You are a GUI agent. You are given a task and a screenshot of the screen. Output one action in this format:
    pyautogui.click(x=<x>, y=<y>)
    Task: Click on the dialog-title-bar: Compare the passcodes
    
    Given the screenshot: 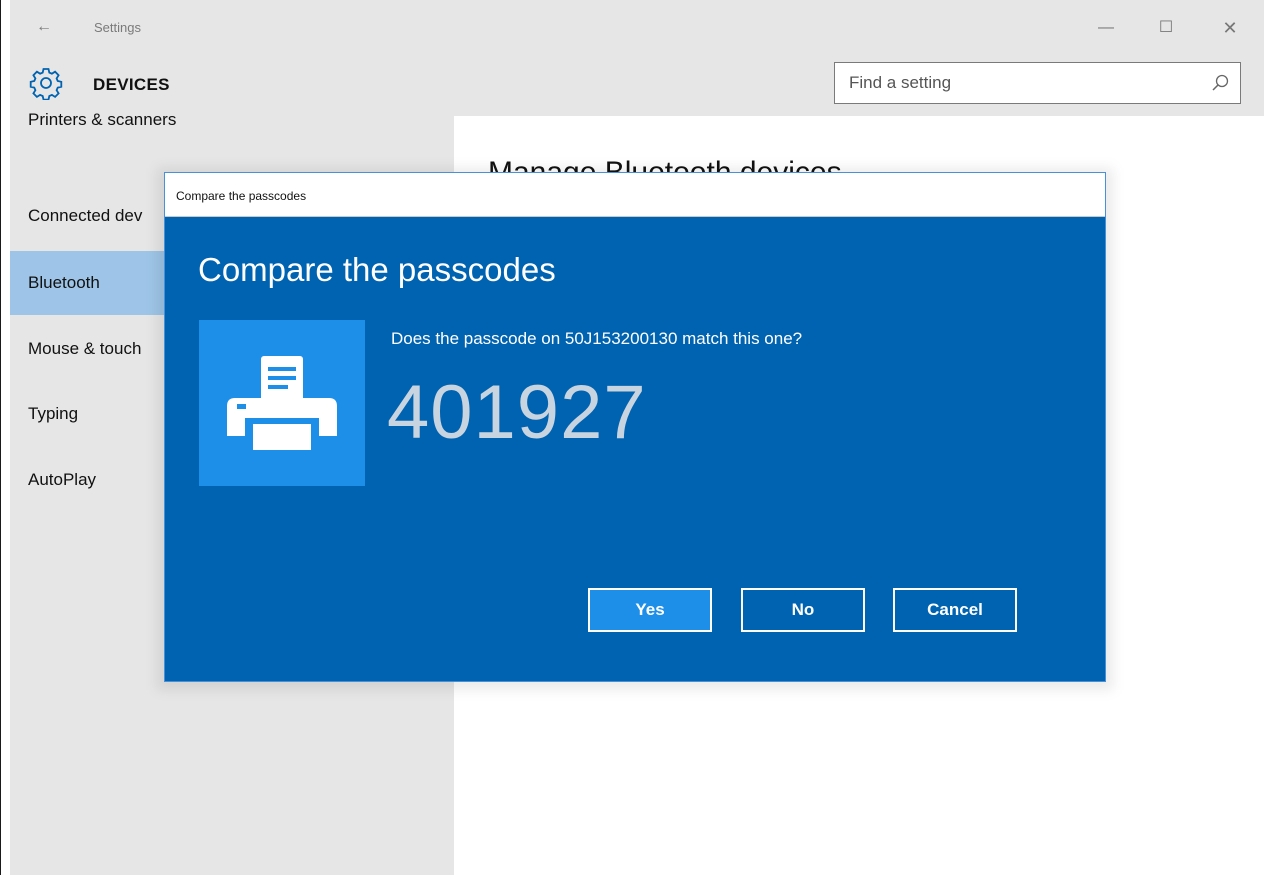 What is the action you would take?
    pyautogui.click(x=635, y=195)
    